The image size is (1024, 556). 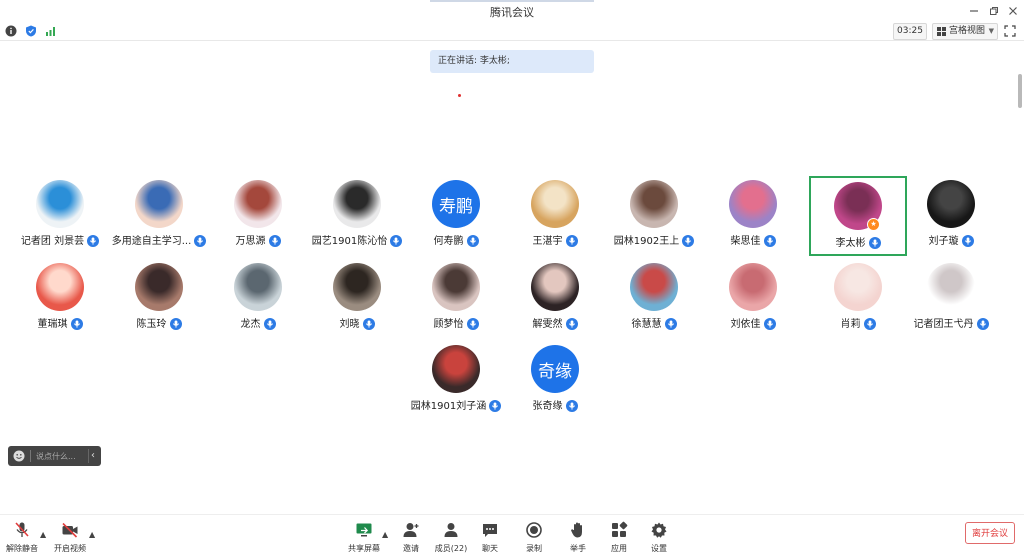 I want to click on recording-dot, so click(x=459, y=95).